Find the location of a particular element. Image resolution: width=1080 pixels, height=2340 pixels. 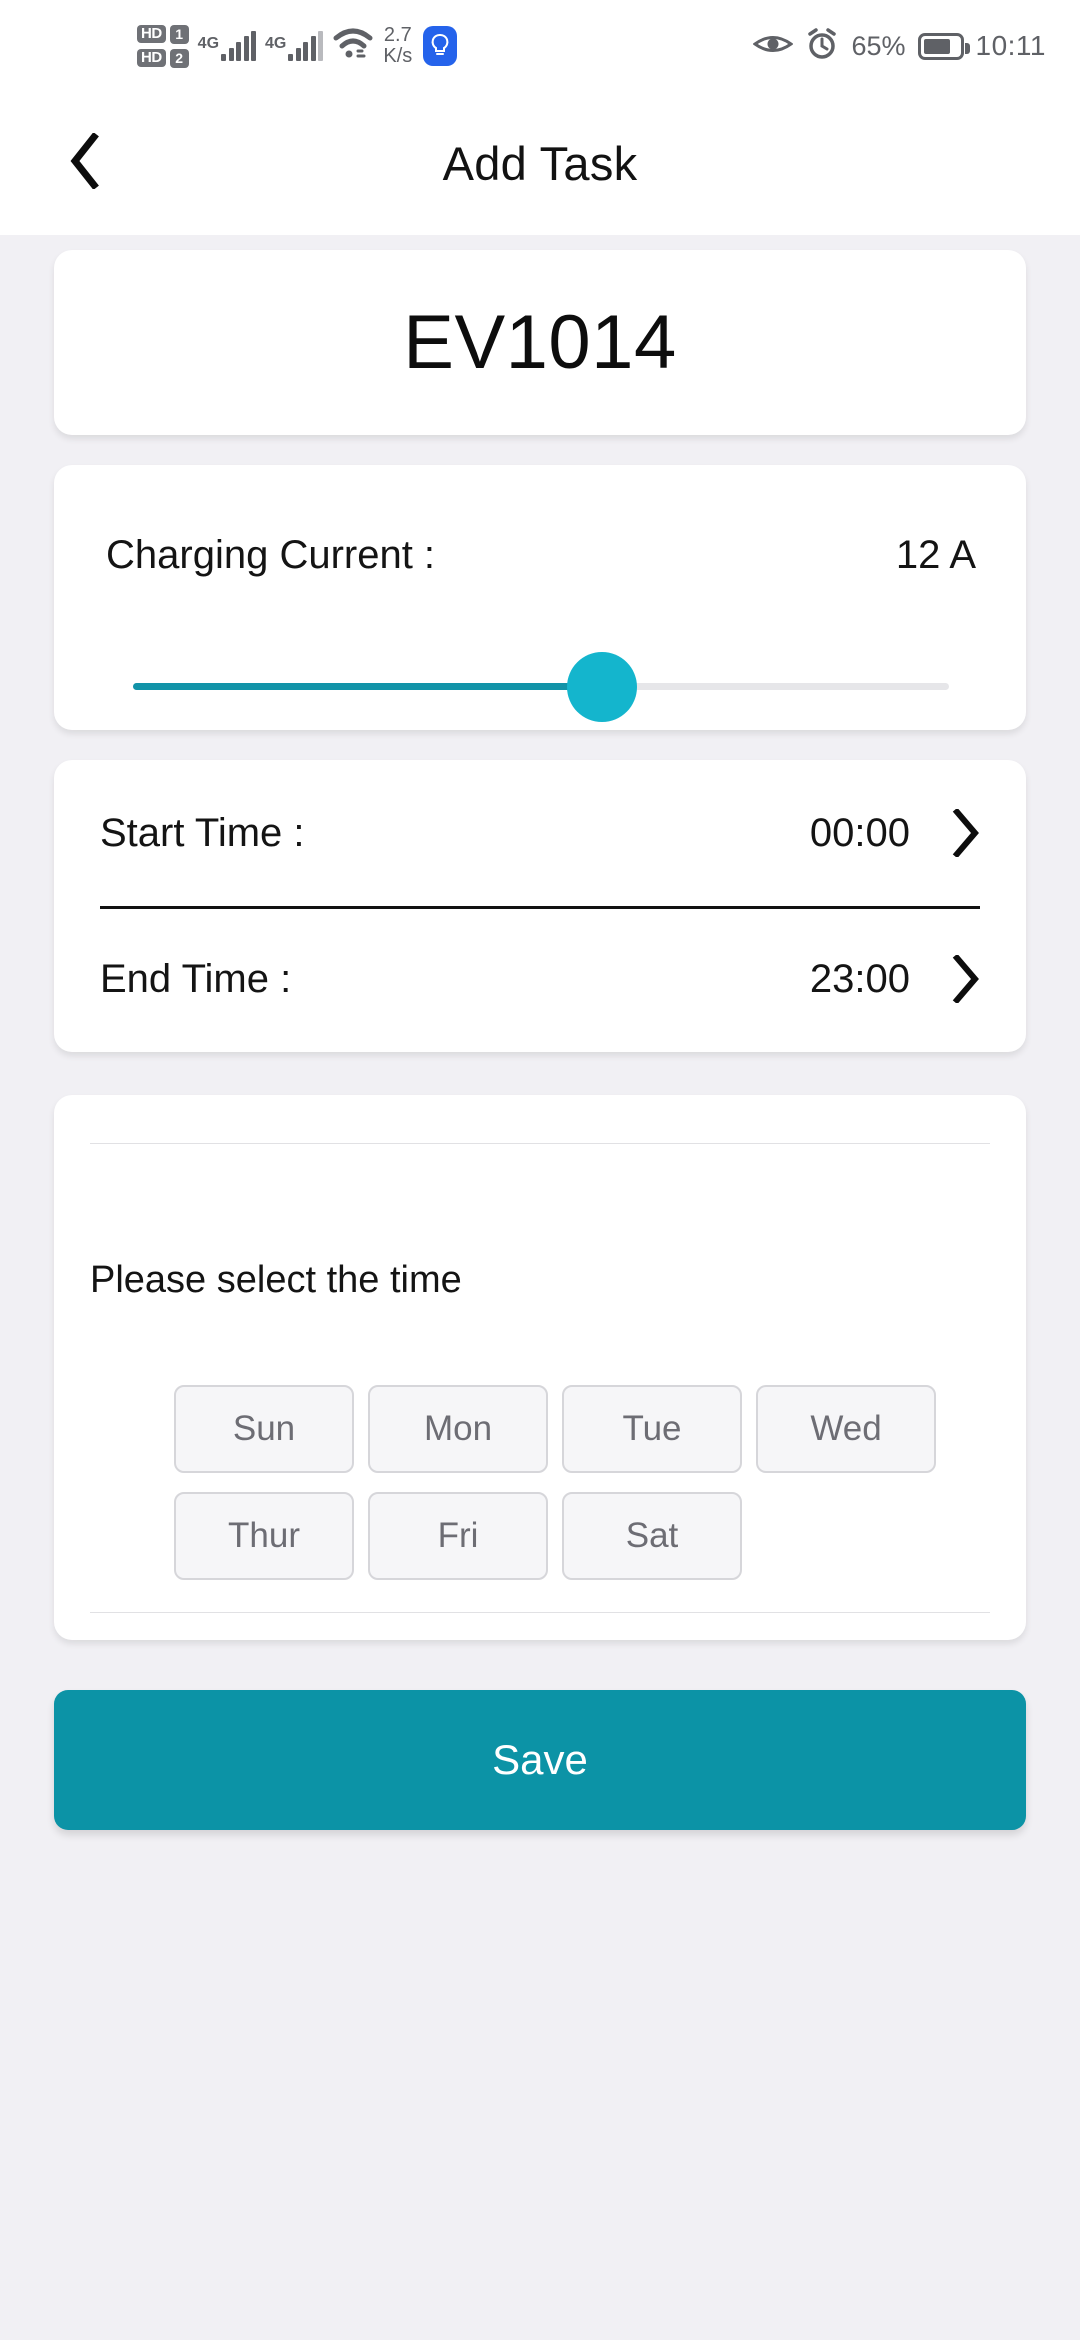

day-chip-label: Sun is located at coordinates (264, 1428).